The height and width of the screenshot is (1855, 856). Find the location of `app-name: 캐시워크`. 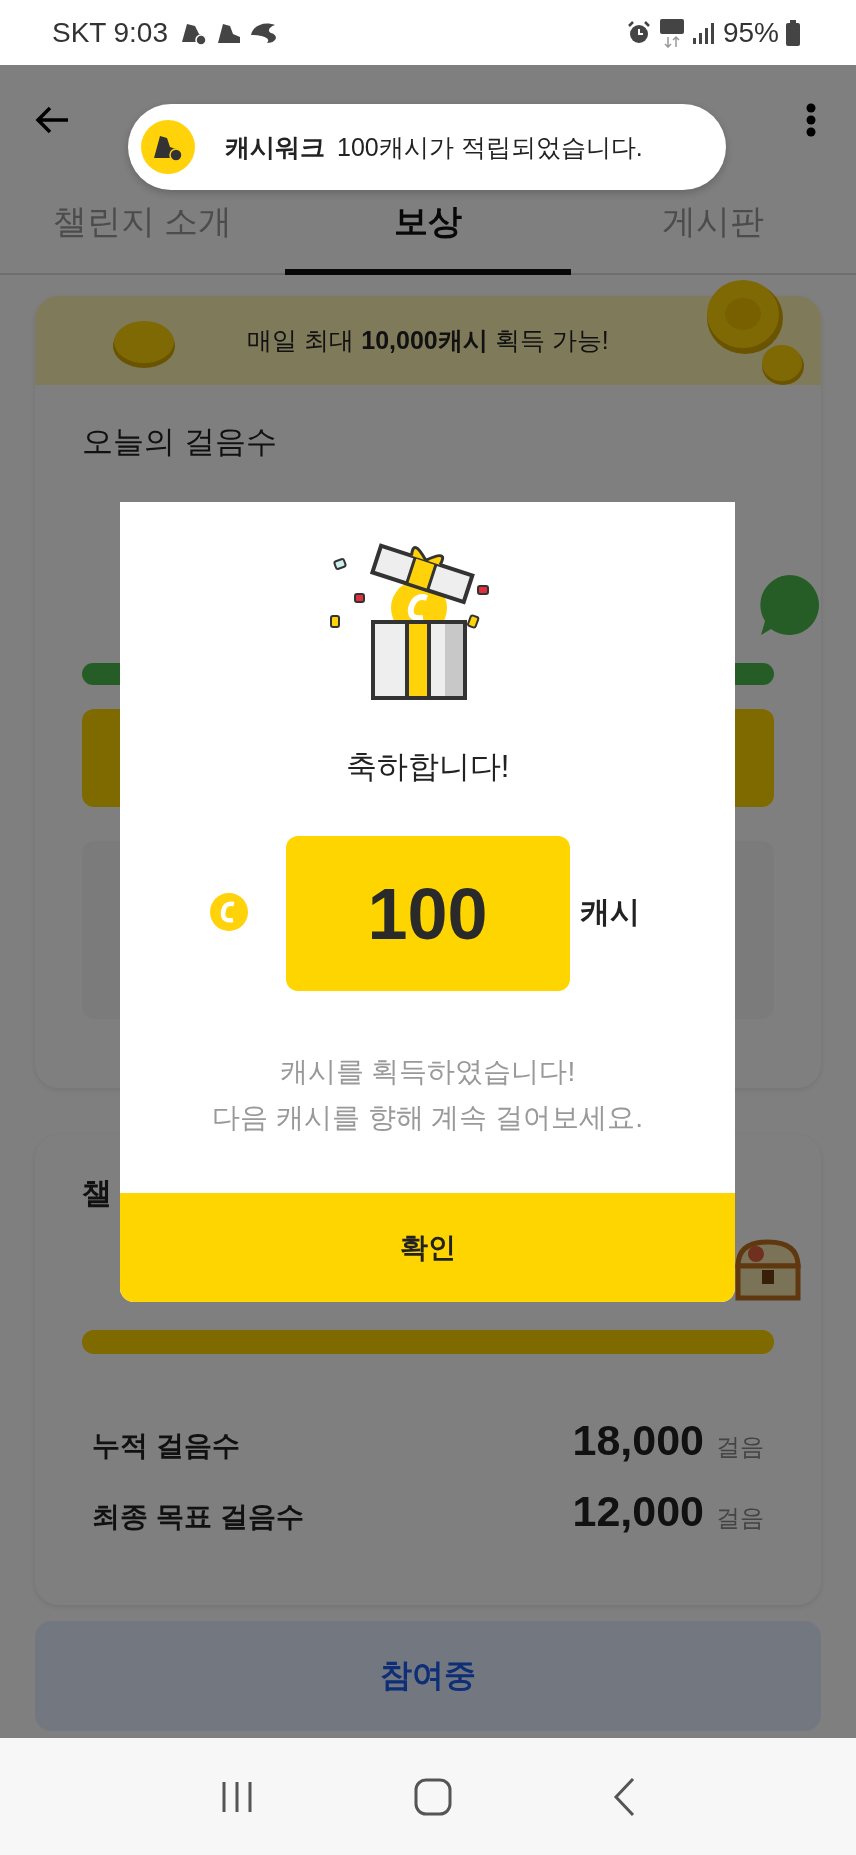

app-name: 캐시워크 is located at coordinates (275, 147).